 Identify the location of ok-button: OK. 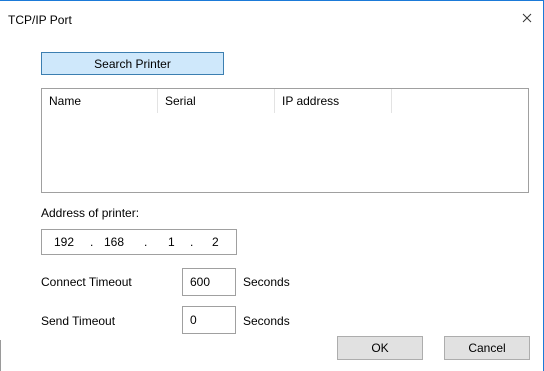
(380, 348).